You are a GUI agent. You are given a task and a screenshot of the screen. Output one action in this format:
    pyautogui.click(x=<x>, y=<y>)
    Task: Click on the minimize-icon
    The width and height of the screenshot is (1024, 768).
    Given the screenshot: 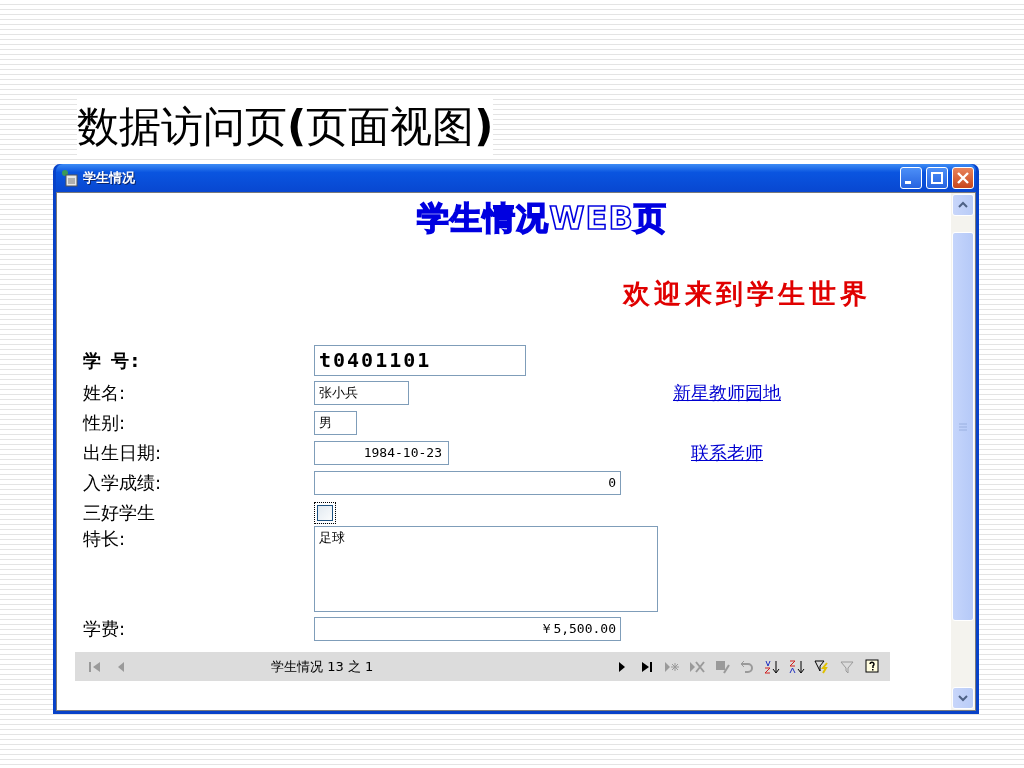 What is the action you would take?
    pyautogui.click(x=908, y=182)
    